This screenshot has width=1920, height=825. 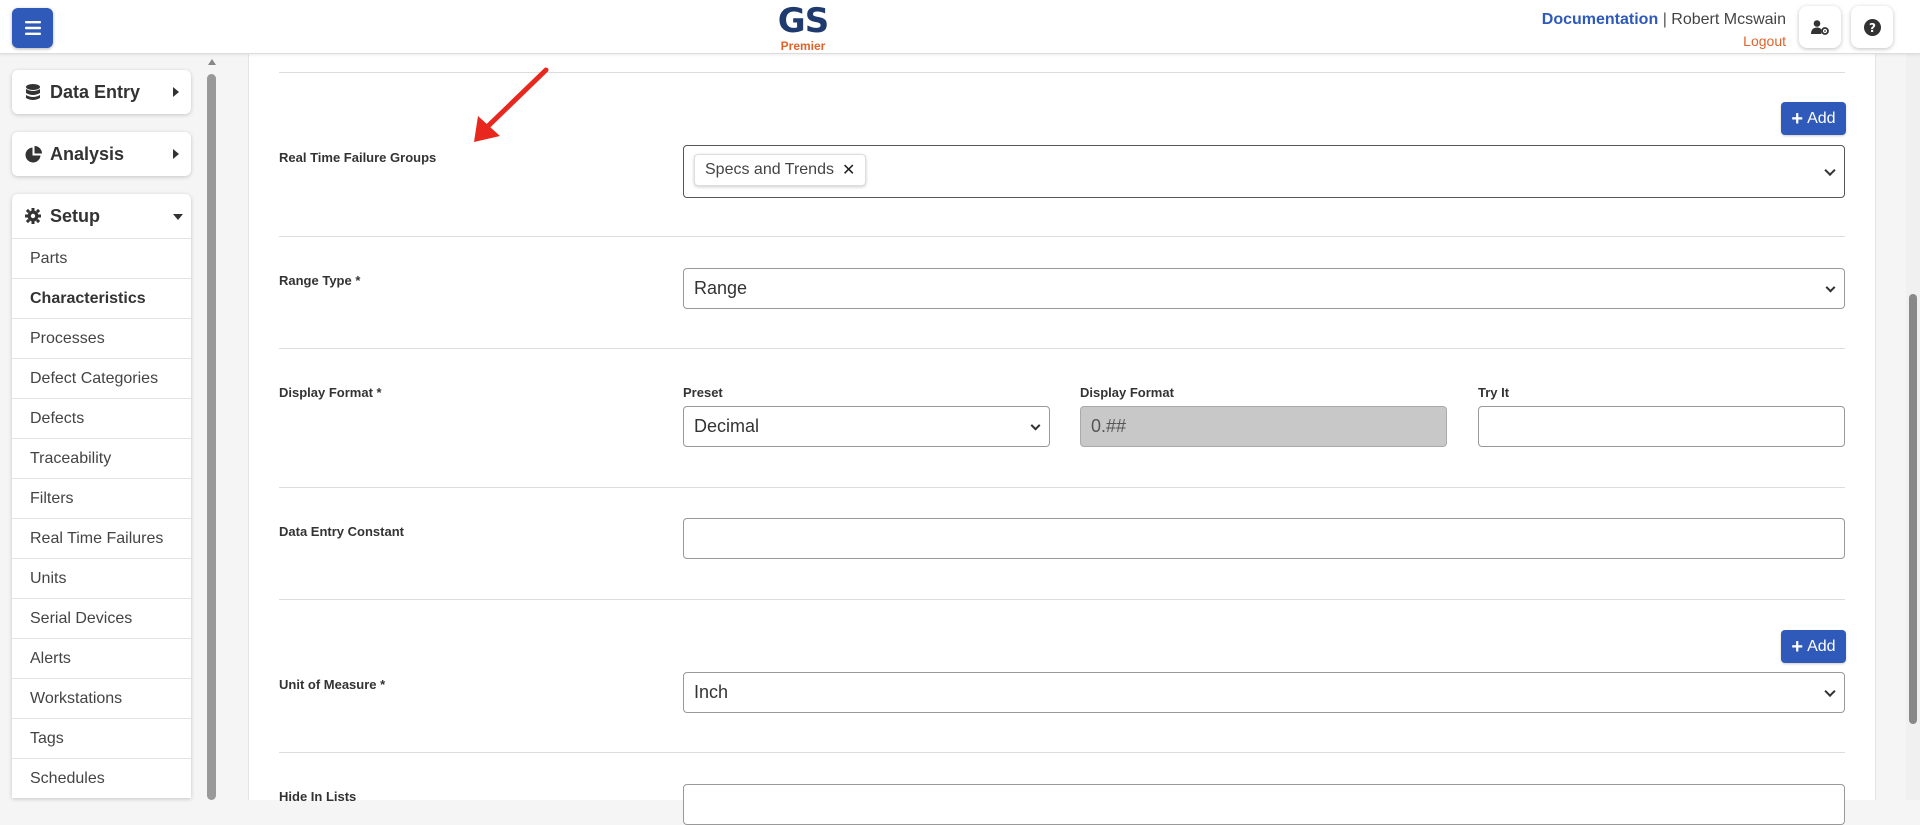 What do you see at coordinates (318, 796) in the screenshot?
I see `hide-in-lists-label: Hide In Lists` at bounding box center [318, 796].